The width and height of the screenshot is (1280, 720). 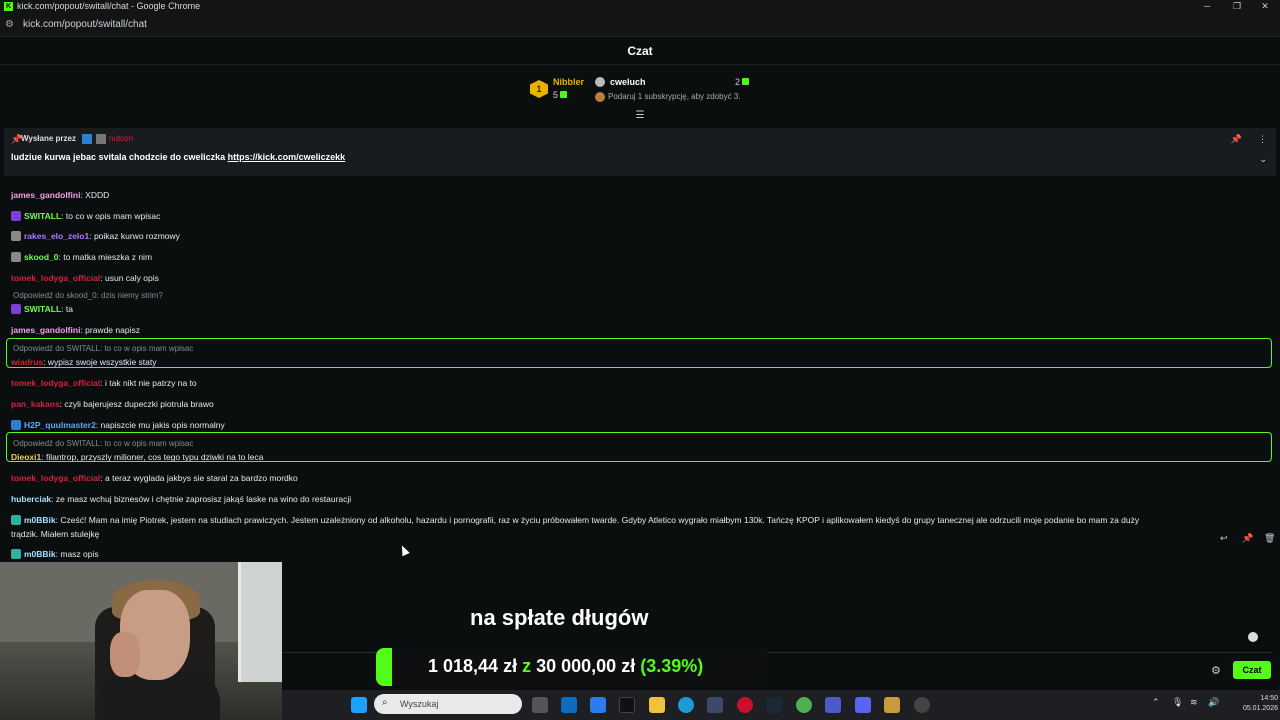 What do you see at coordinates (745, 705) in the screenshot?
I see `opera-icon` at bounding box center [745, 705].